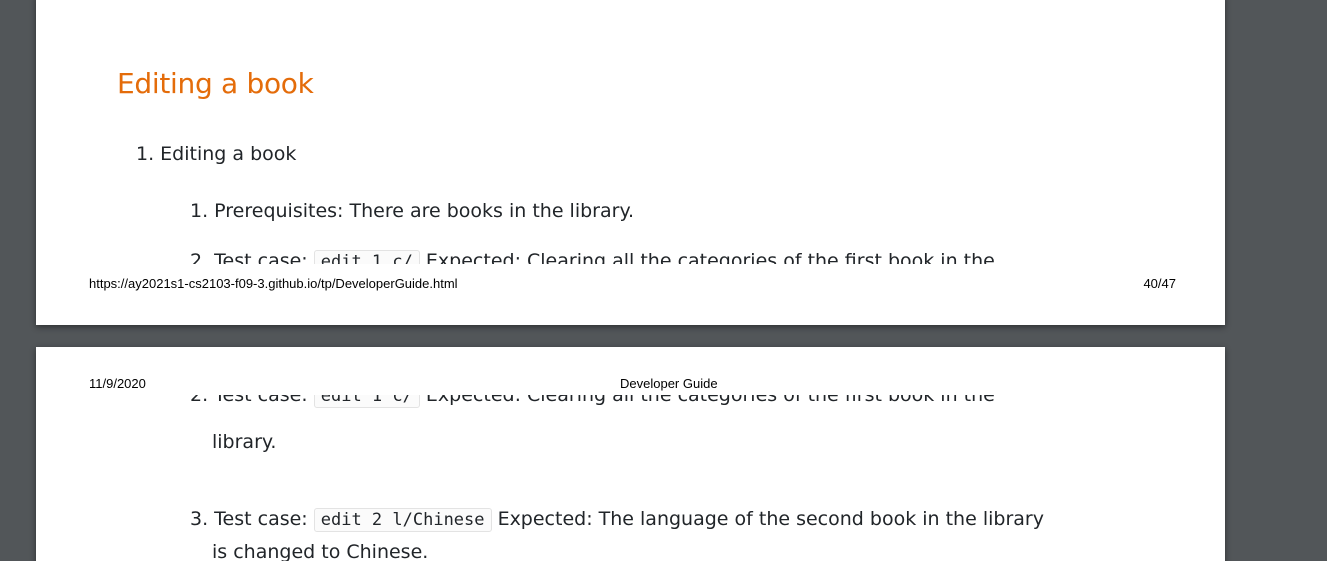 The height and width of the screenshot is (561, 1327). Describe the element at coordinates (117, 383) in the screenshot. I see `header-date: 11/9/2020` at that location.